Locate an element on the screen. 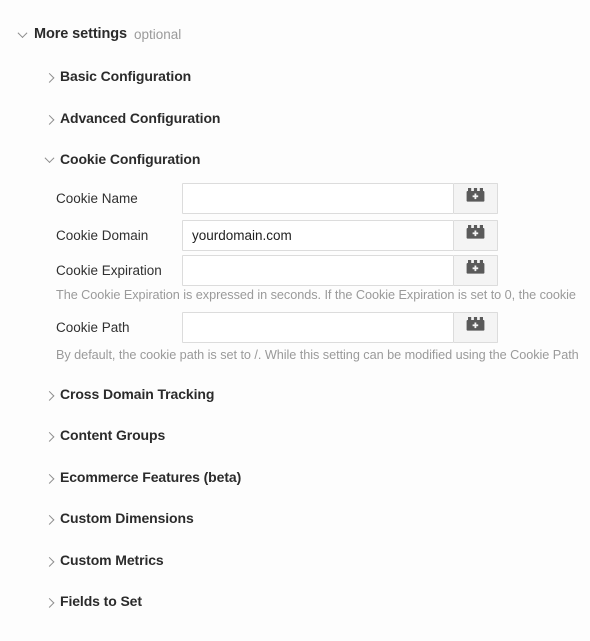 The width and height of the screenshot is (590, 641). accordion-basic-configuration: Basic Configuration is located at coordinates (117, 76).